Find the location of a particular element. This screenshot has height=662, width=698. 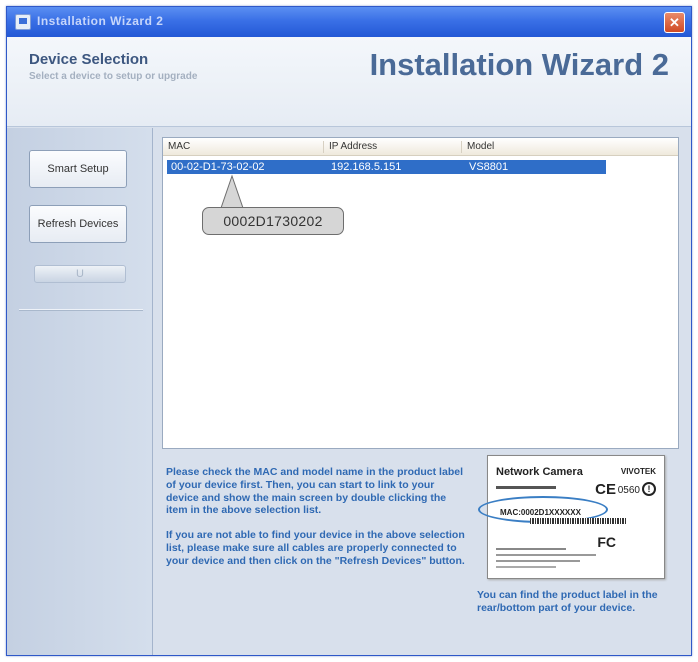

ce-mark-icon: CE is located at coordinates (605, 489).